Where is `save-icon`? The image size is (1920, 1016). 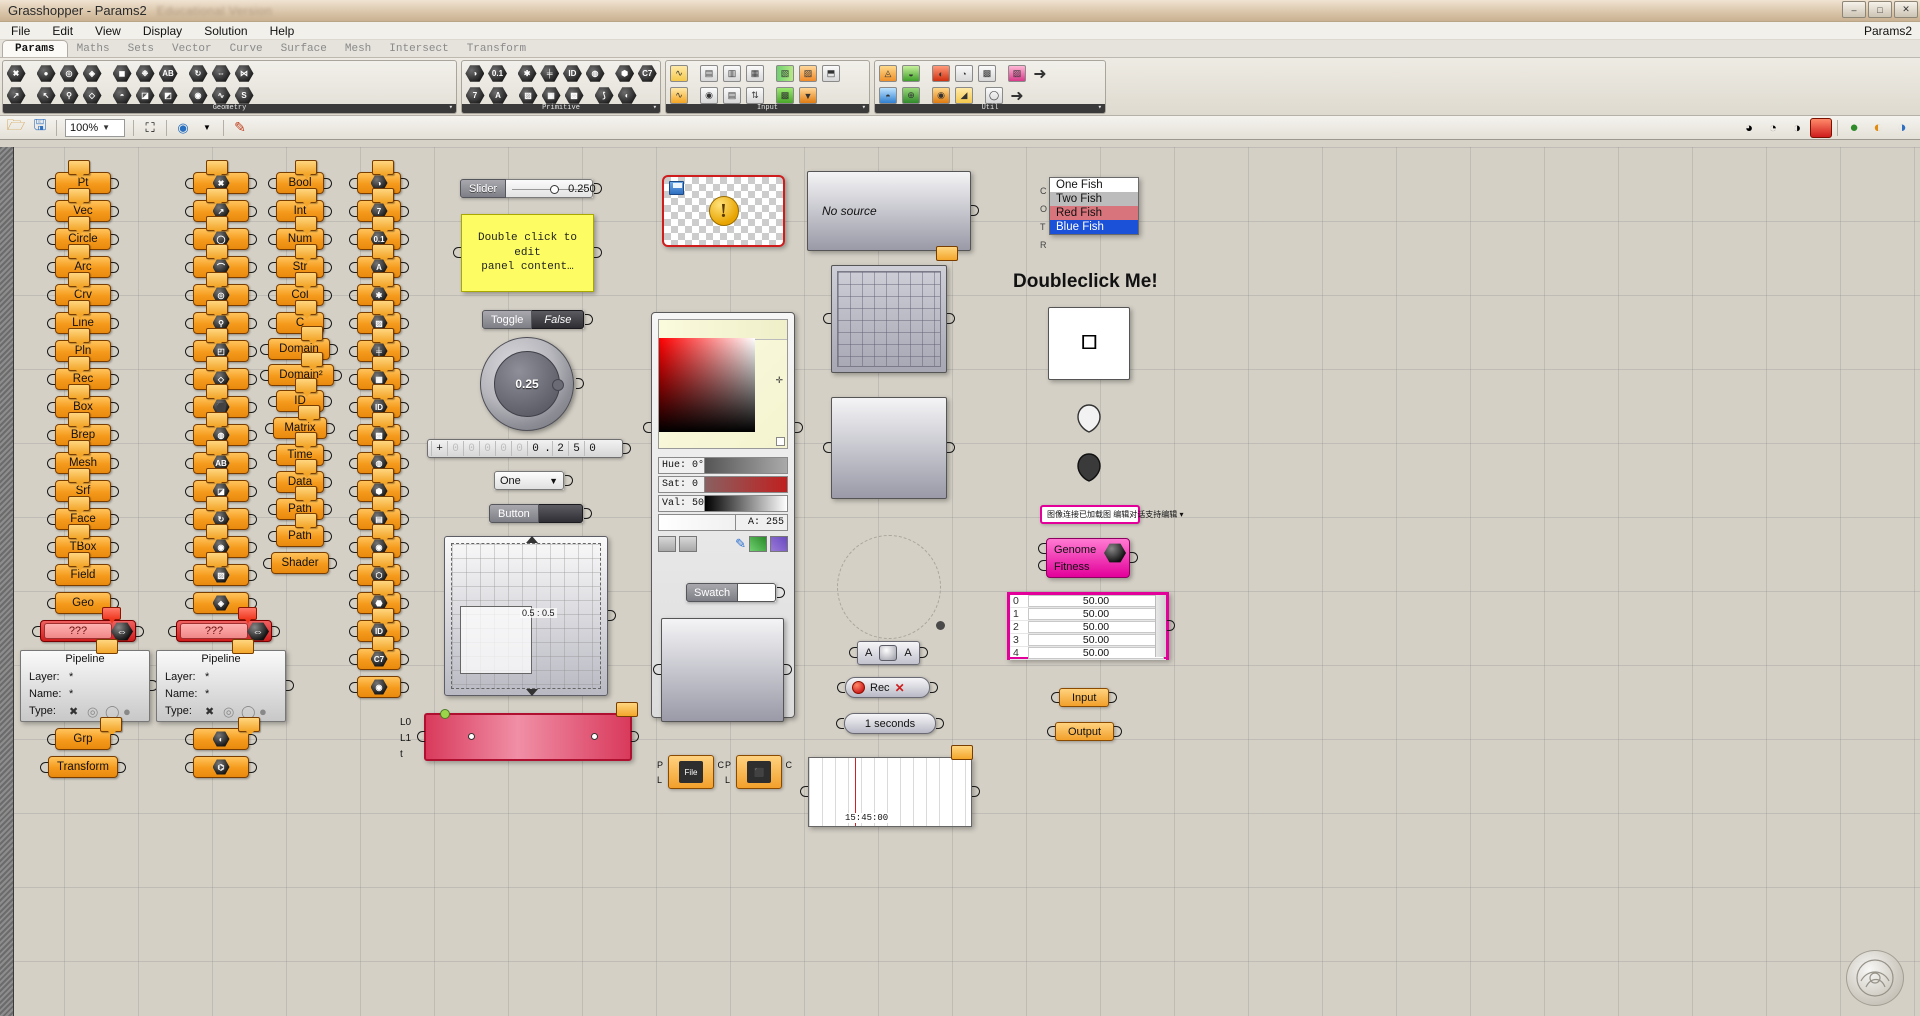
save-icon is located at coordinates (676, 188).